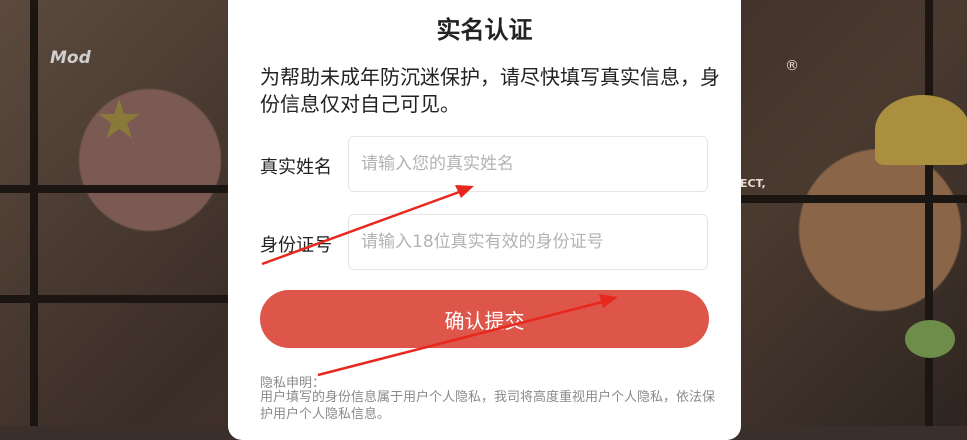  I want to click on name-label: 真实姓名, so click(296, 167).